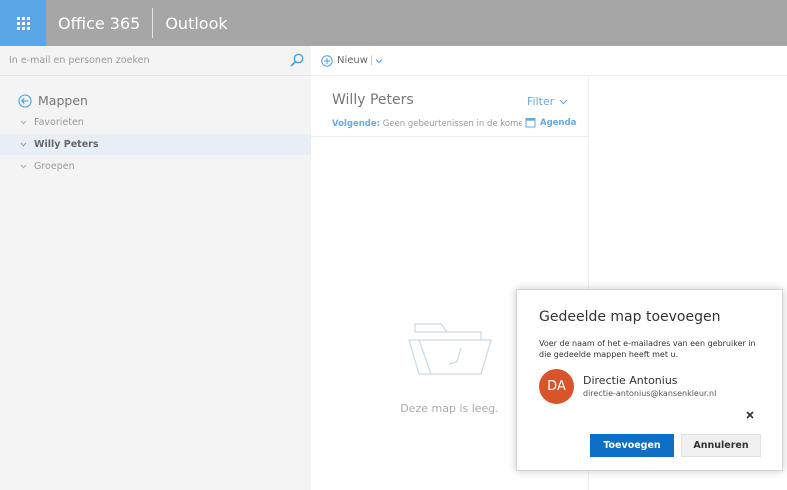 This screenshot has height=490, width=787. What do you see at coordinates (327, 60) in the screenshot?
I see `plus-circle-icon` at bounding box center [327, 60].